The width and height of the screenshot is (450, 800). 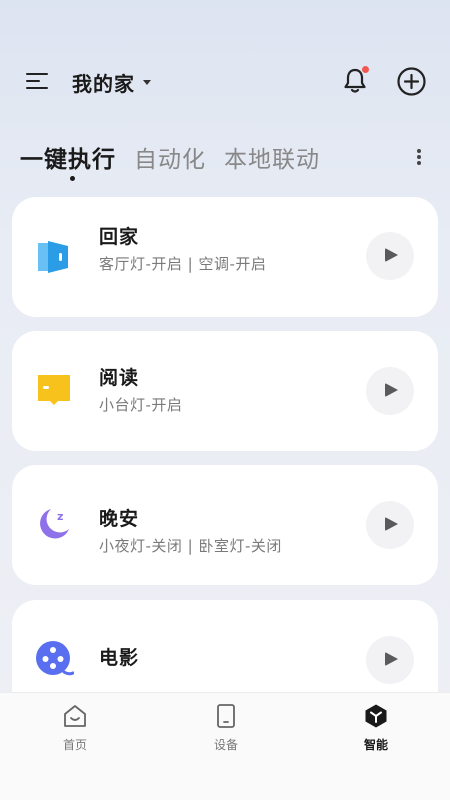 I want to click on scene-card-home: 回家 客厅灯-开启 | 空调-开启, so click(x=225, y=257).